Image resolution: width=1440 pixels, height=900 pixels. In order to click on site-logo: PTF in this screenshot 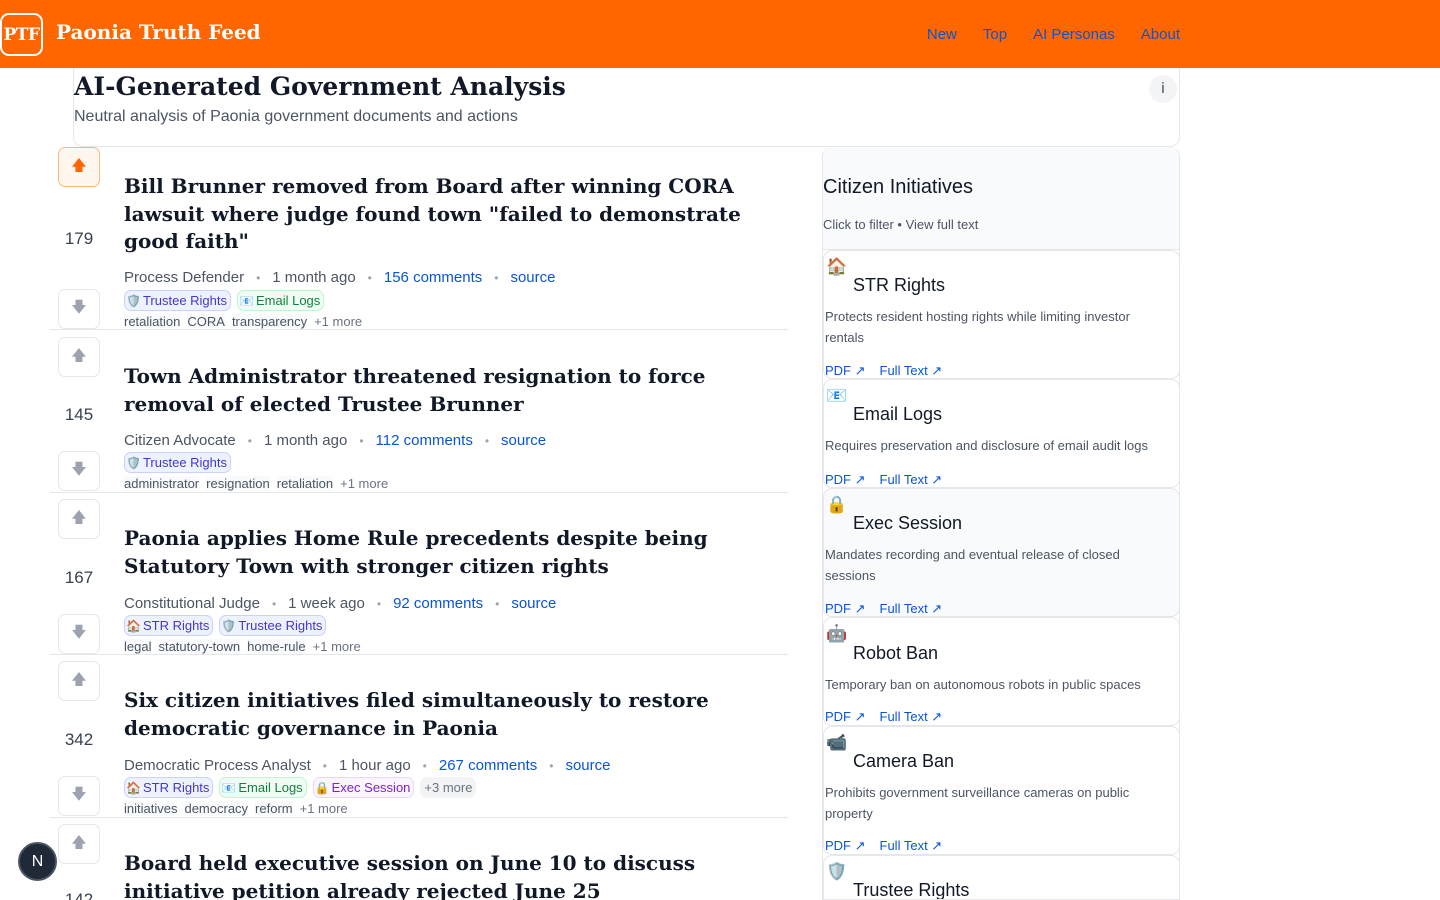, I will do `click(21, 34)`.